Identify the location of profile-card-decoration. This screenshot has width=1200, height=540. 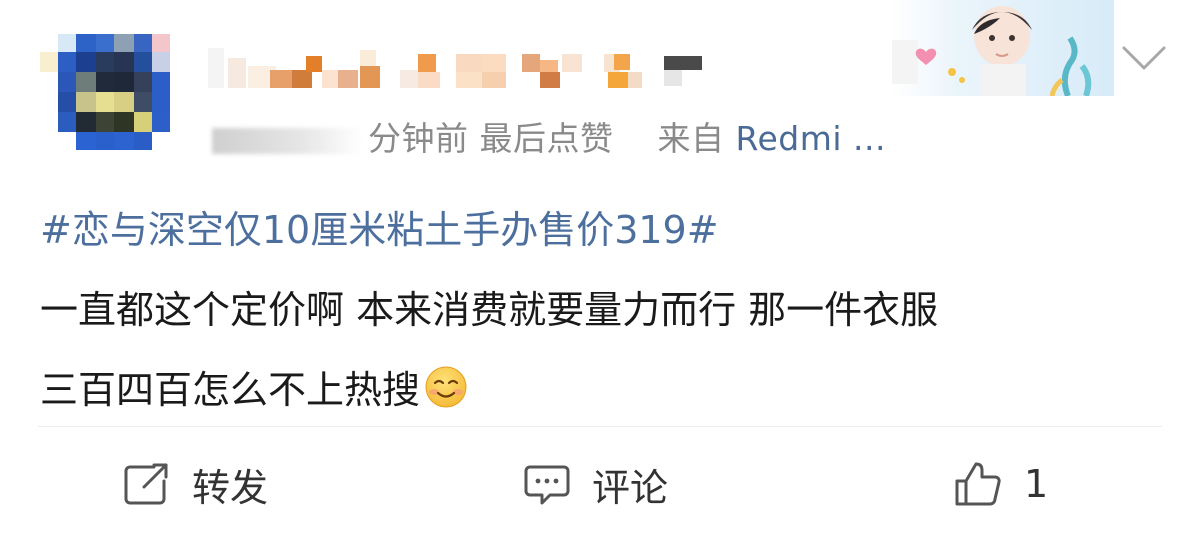
(1003, 49).